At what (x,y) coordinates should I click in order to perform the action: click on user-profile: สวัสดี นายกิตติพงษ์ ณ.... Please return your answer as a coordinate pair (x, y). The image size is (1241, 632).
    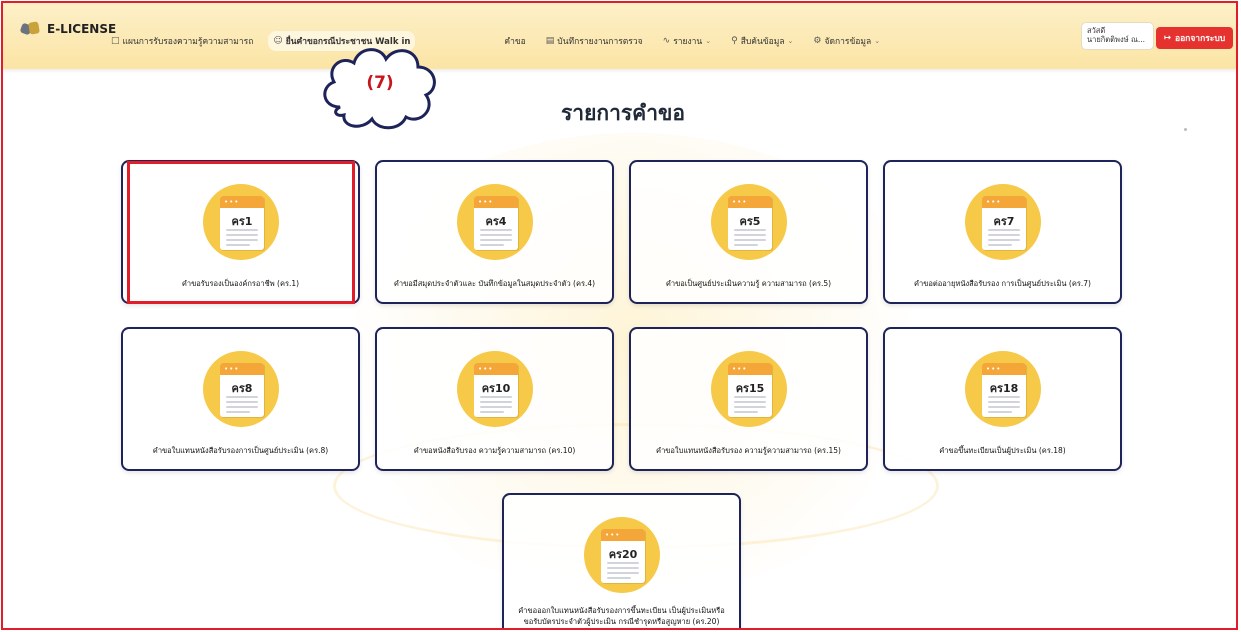
    Looking at the image, I should click on (1117, 36).